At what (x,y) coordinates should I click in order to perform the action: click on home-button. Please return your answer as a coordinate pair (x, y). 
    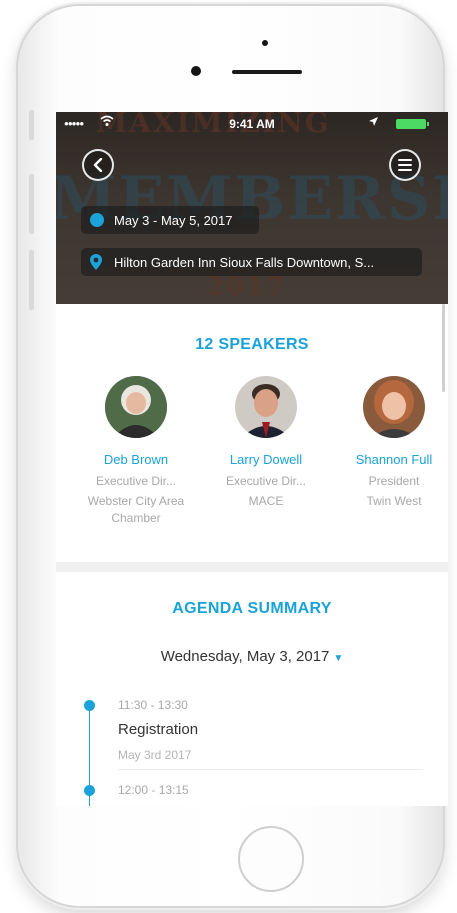
    Looking at the image, I should click on (271, 859).